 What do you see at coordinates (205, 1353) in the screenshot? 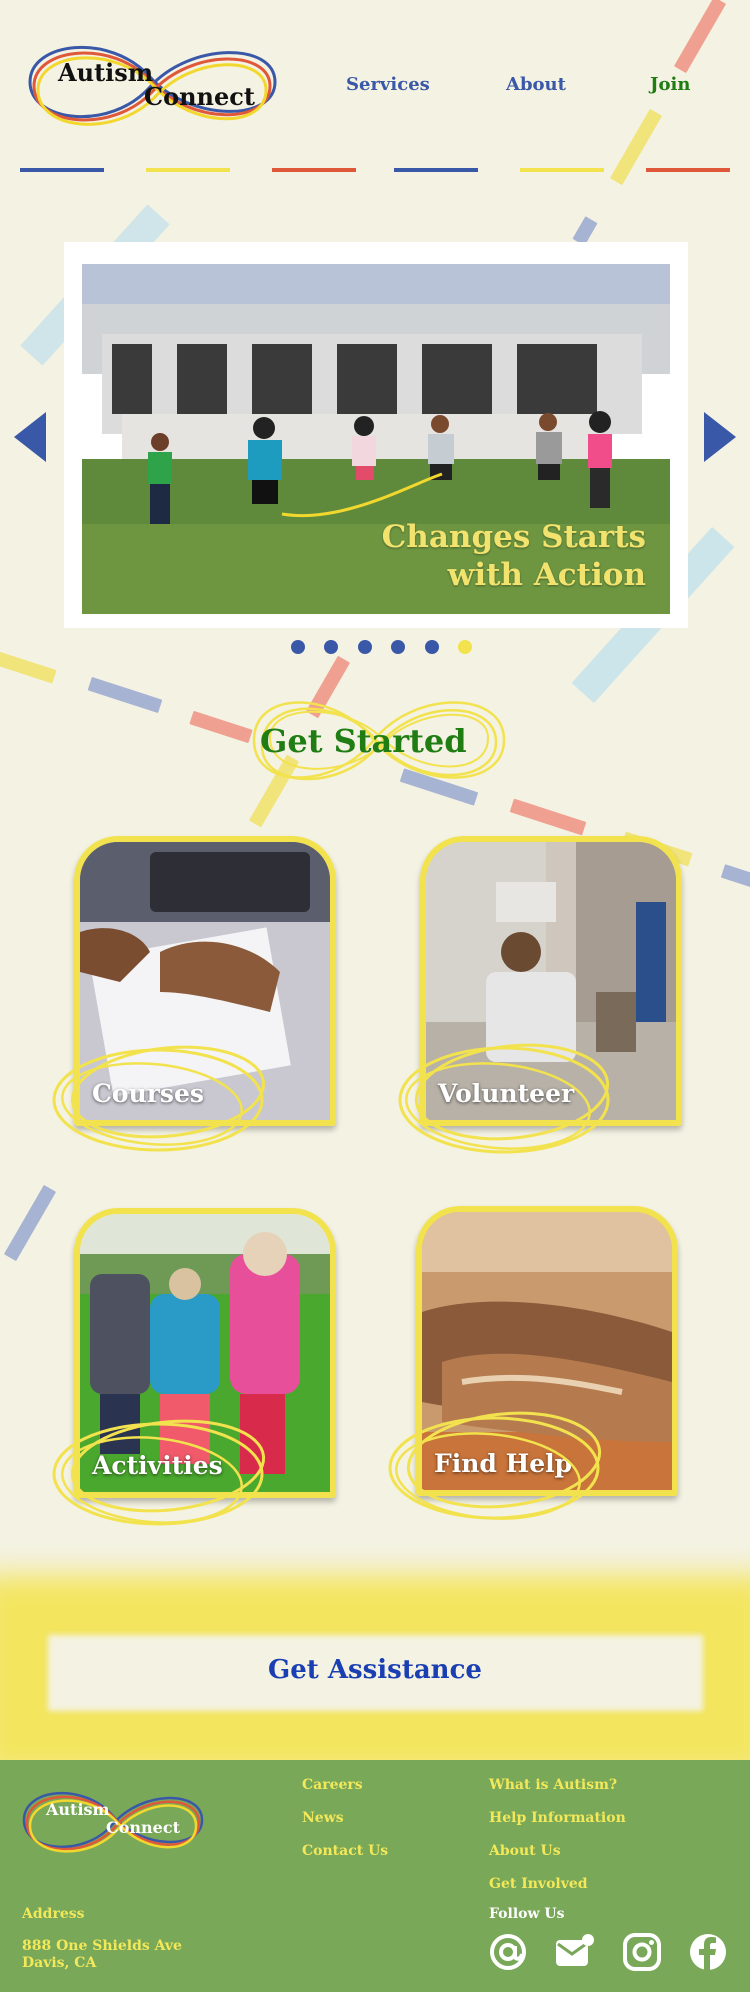
I see `card-activities: Activities` at bounding box center [205, 1353].